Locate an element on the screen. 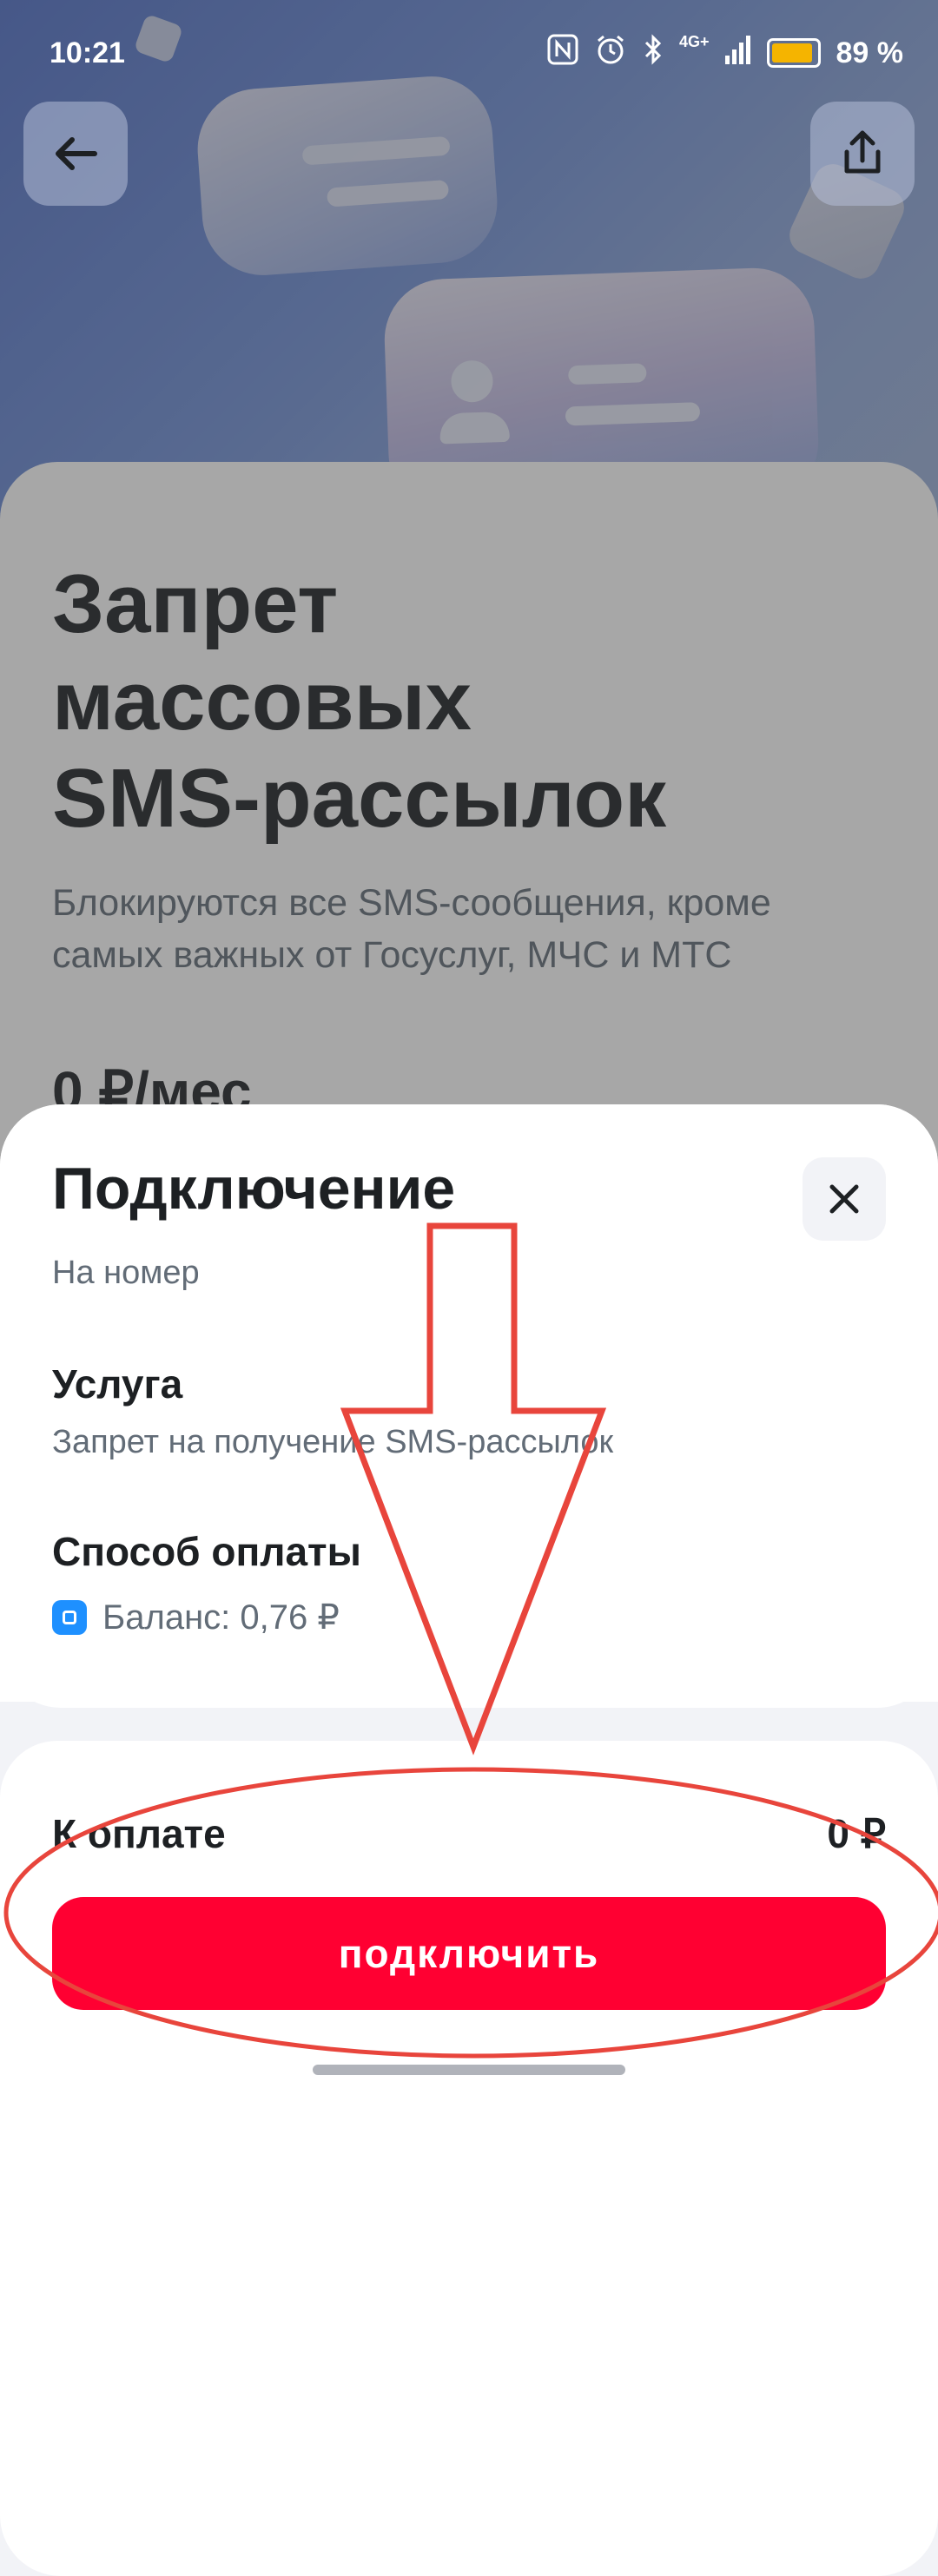 This screenshot has height=2576, width=938. home-indicator is located at coordinates (469, 2070).